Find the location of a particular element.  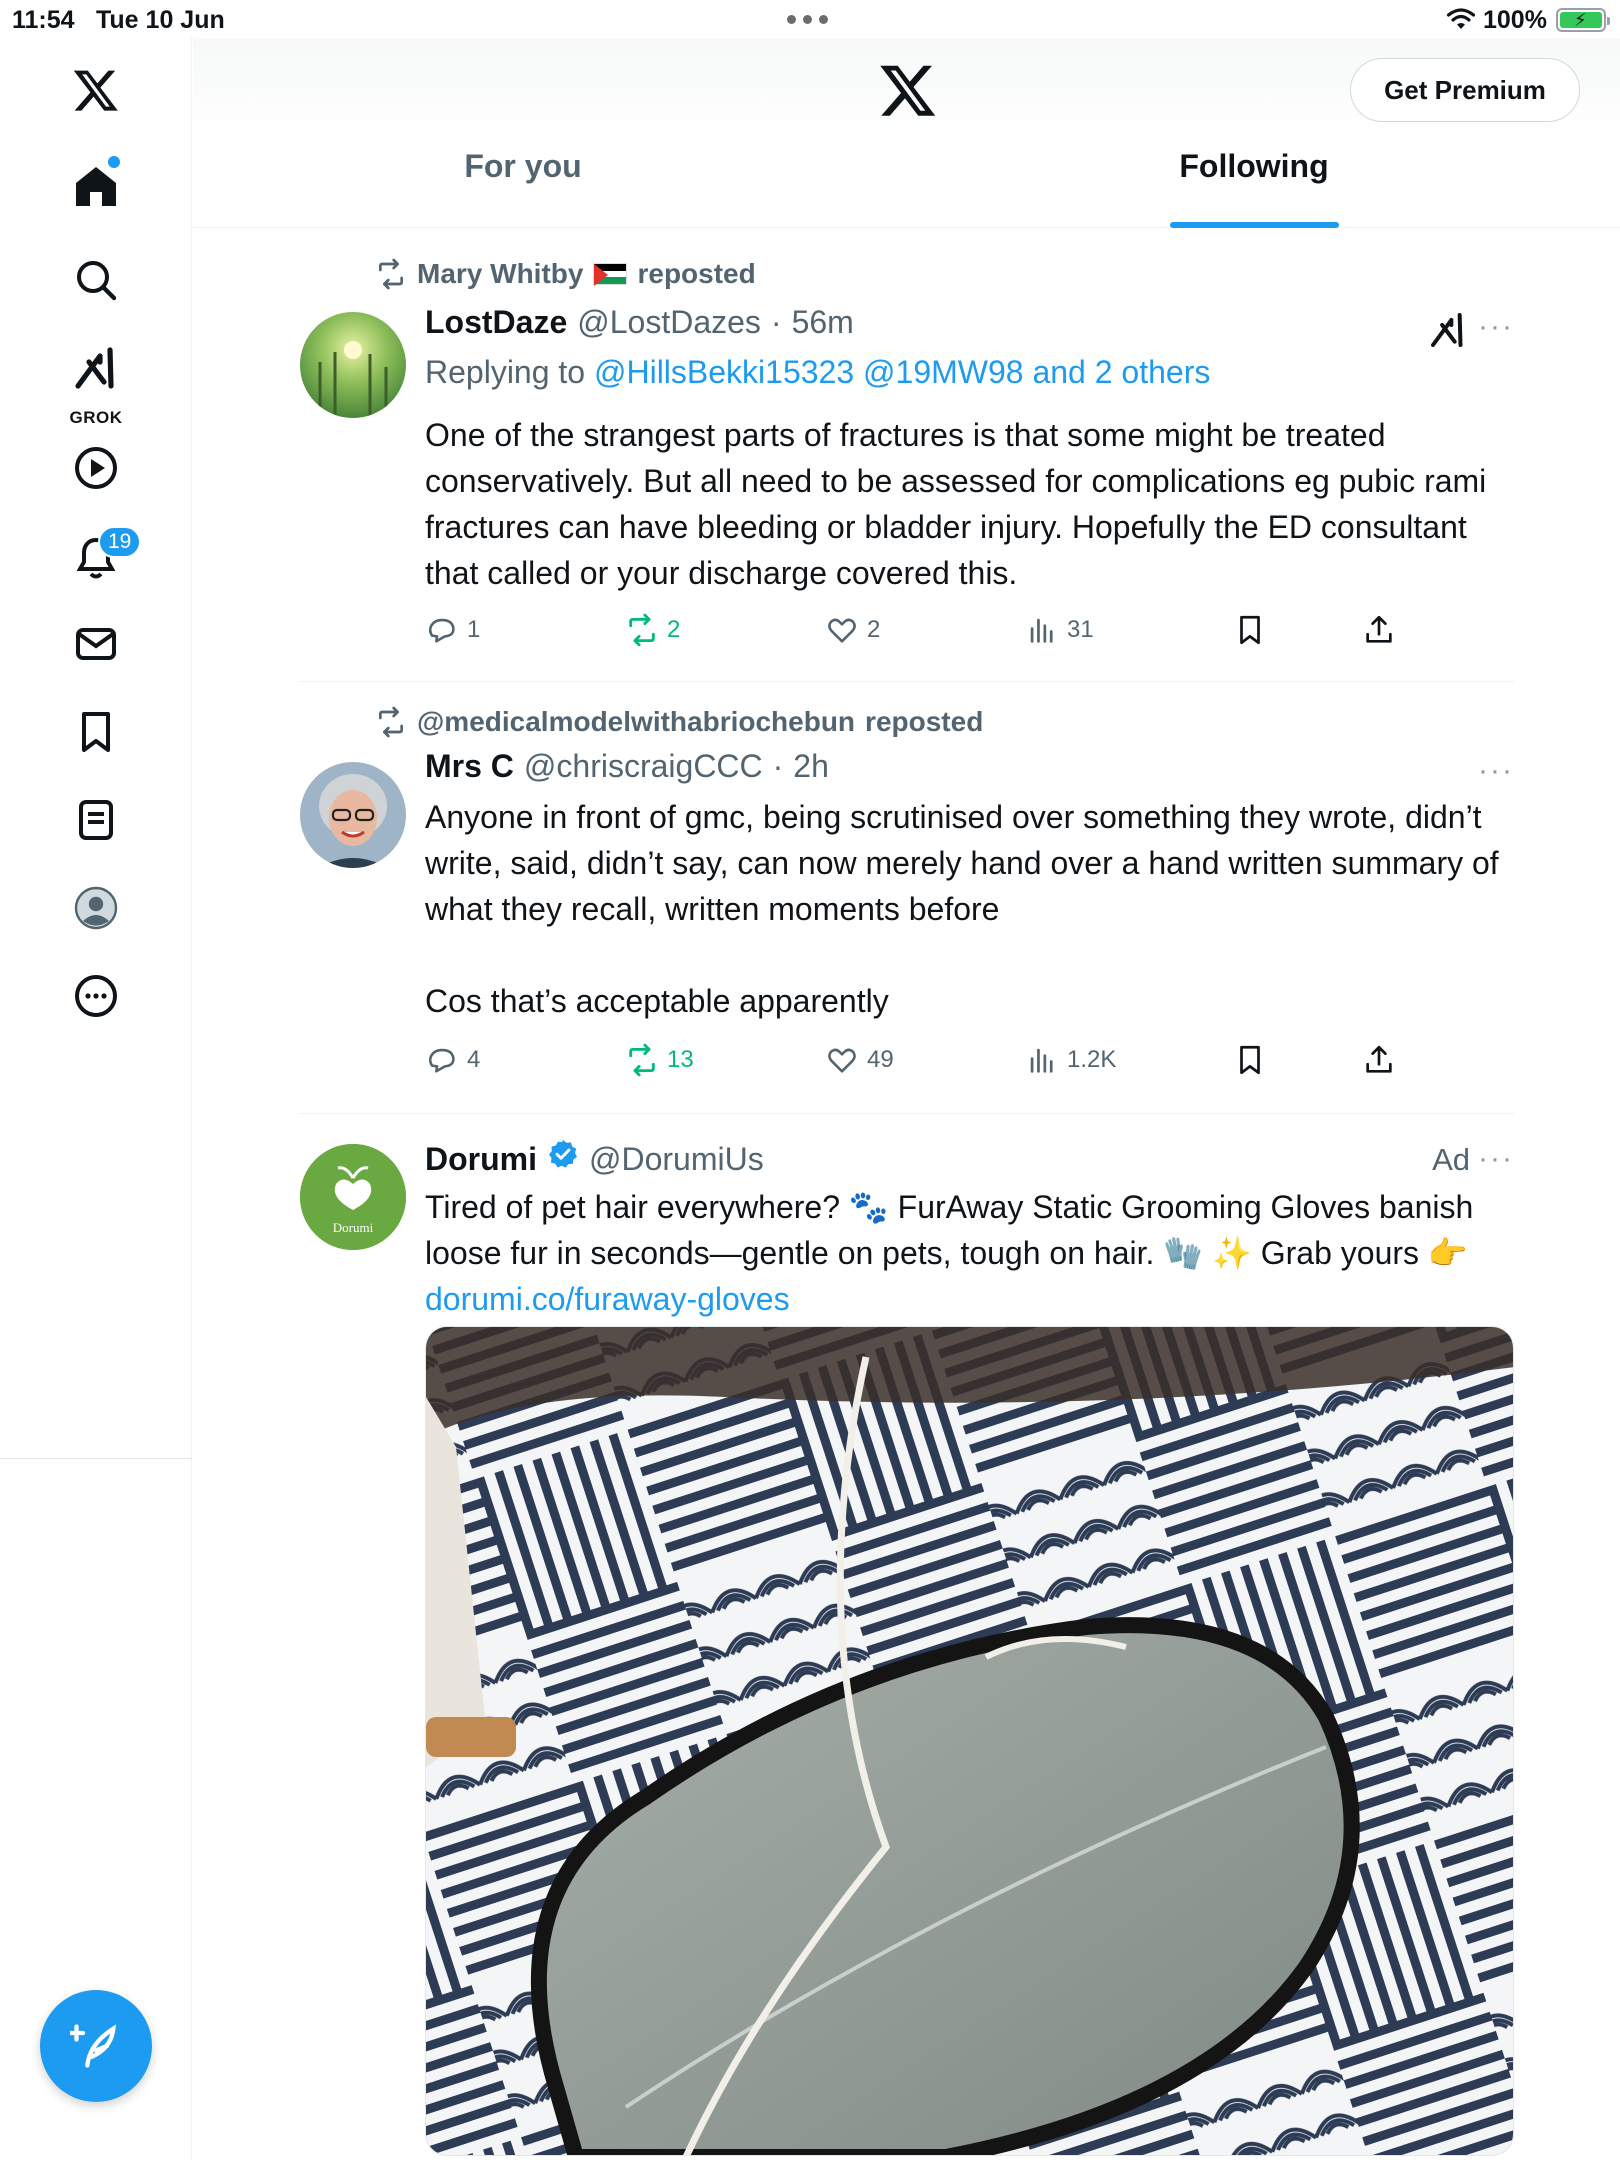

author-handle: @DorumiUs is located at coordinates (676, 1159).